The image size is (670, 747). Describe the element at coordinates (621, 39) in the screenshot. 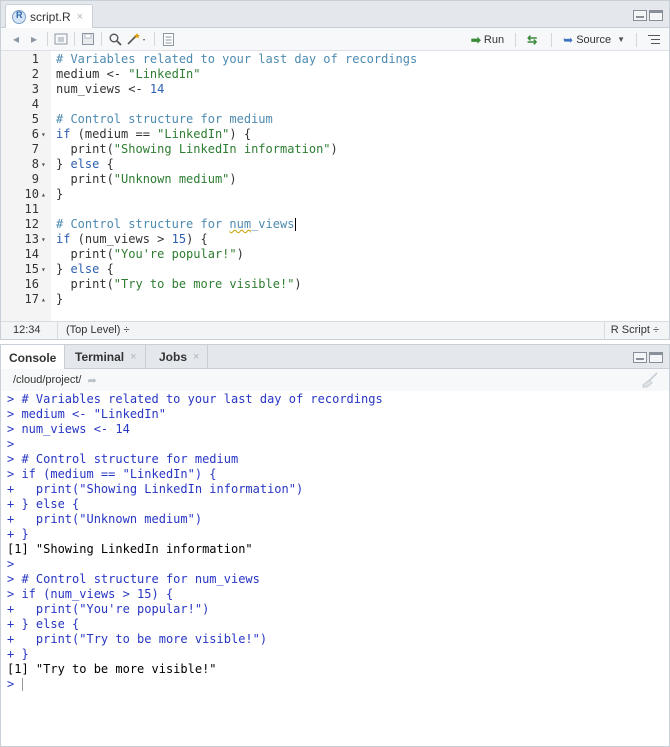

I see `chevron-down-icon: ▼` at that location.